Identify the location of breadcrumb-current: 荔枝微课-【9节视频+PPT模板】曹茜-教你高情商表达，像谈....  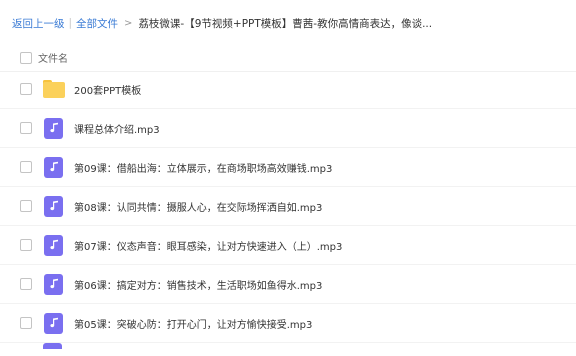
(285, 23).